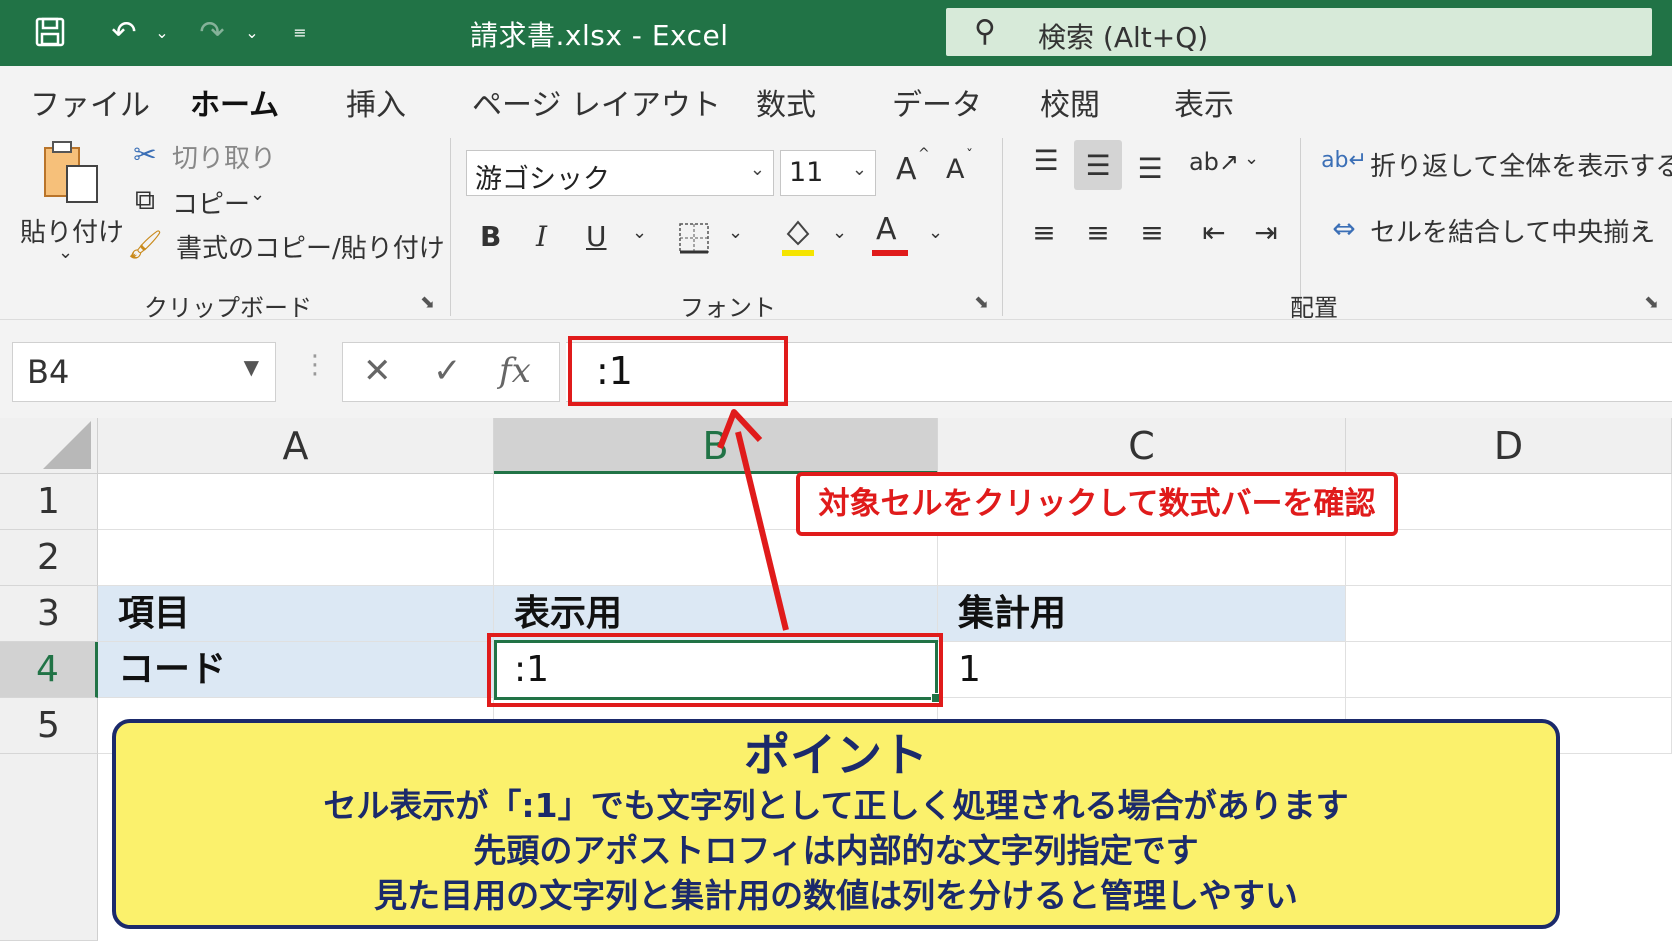 This screenshot has width=1672, height=941. What do you see at coordinates (50, 32) in the screenshot?
I see `save-icon` at bounding box center [50, 32].